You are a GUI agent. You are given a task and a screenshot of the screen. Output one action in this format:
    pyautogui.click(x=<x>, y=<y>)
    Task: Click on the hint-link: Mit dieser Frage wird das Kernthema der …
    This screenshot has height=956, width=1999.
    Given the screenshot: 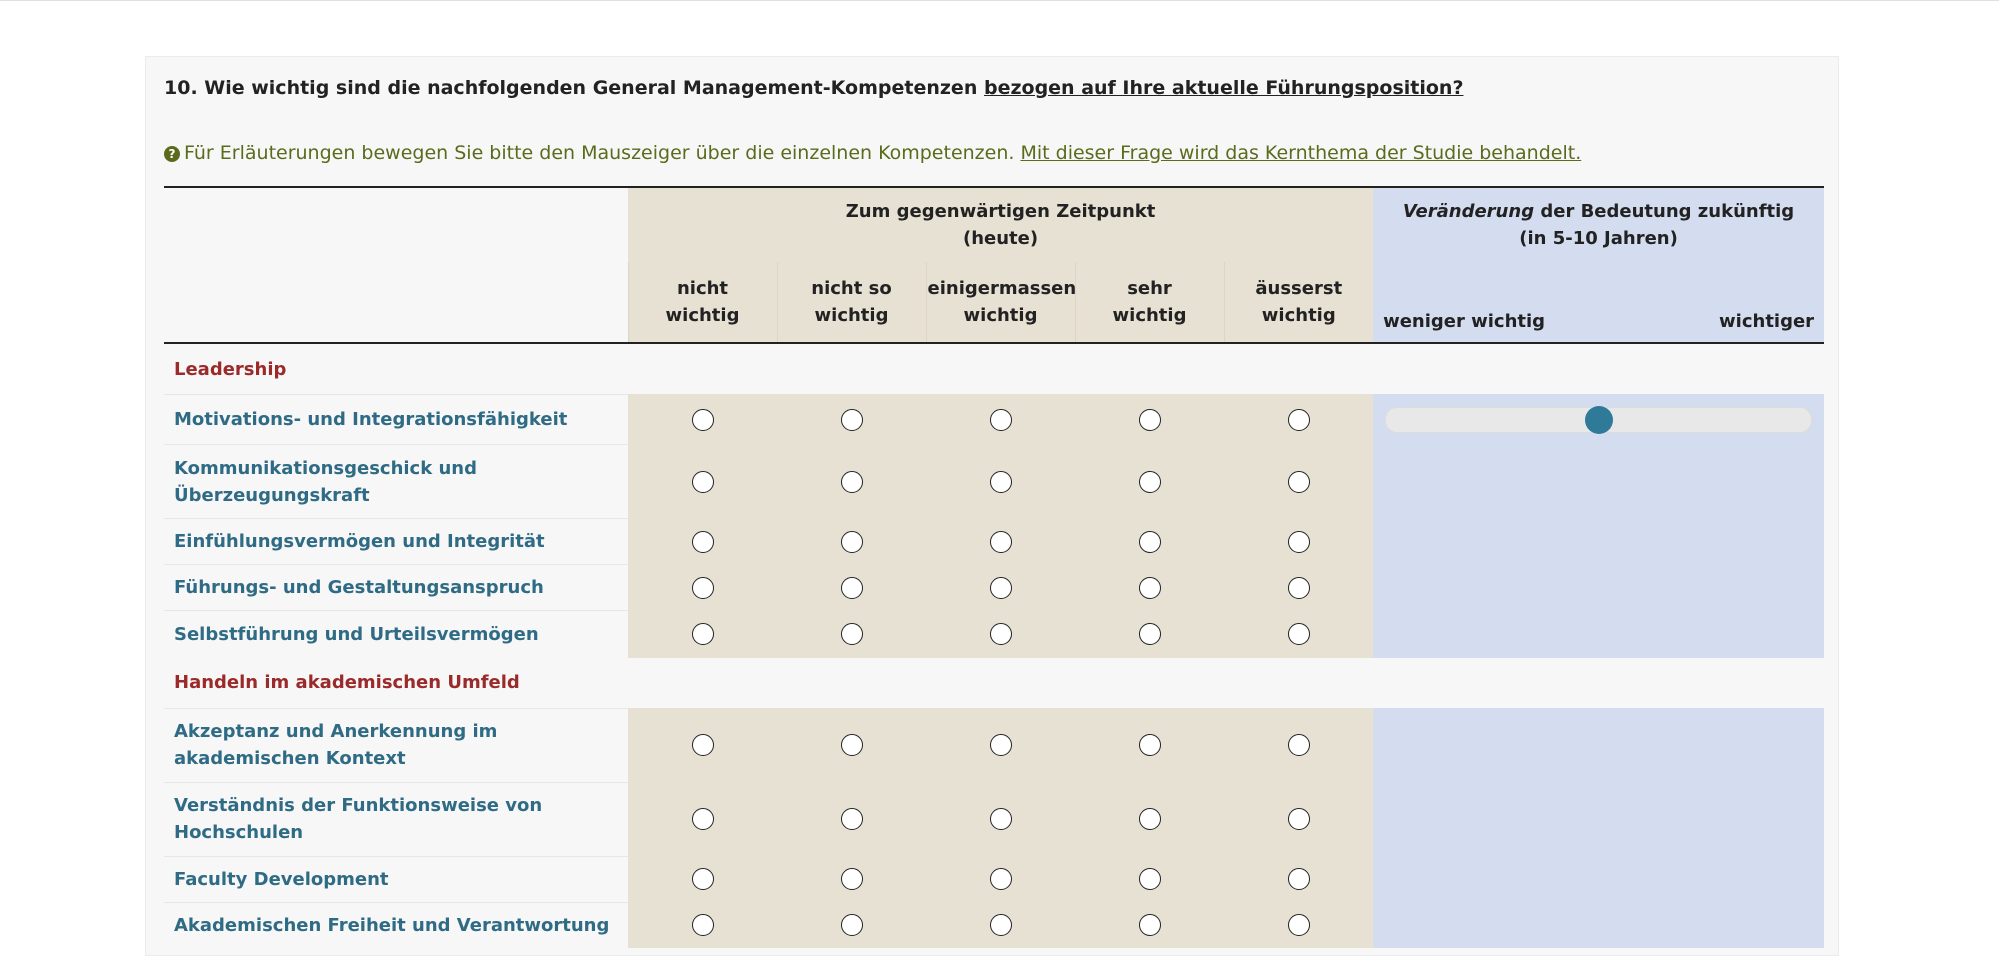 What is the action you would take?
    pyautogui.click(x=1300, y=153)
    